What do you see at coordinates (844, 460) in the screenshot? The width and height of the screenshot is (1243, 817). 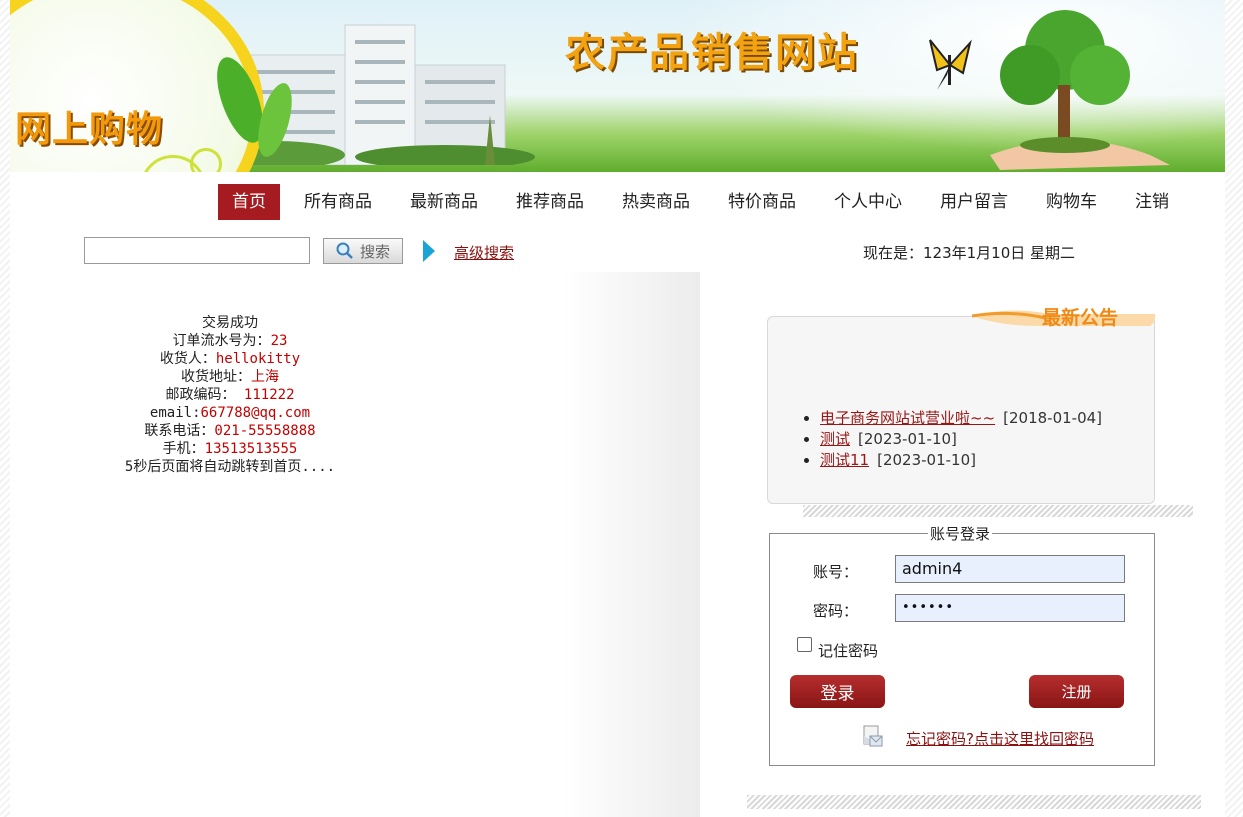 I see `announcement-link: 测试11` at bounding box center [844, 460].